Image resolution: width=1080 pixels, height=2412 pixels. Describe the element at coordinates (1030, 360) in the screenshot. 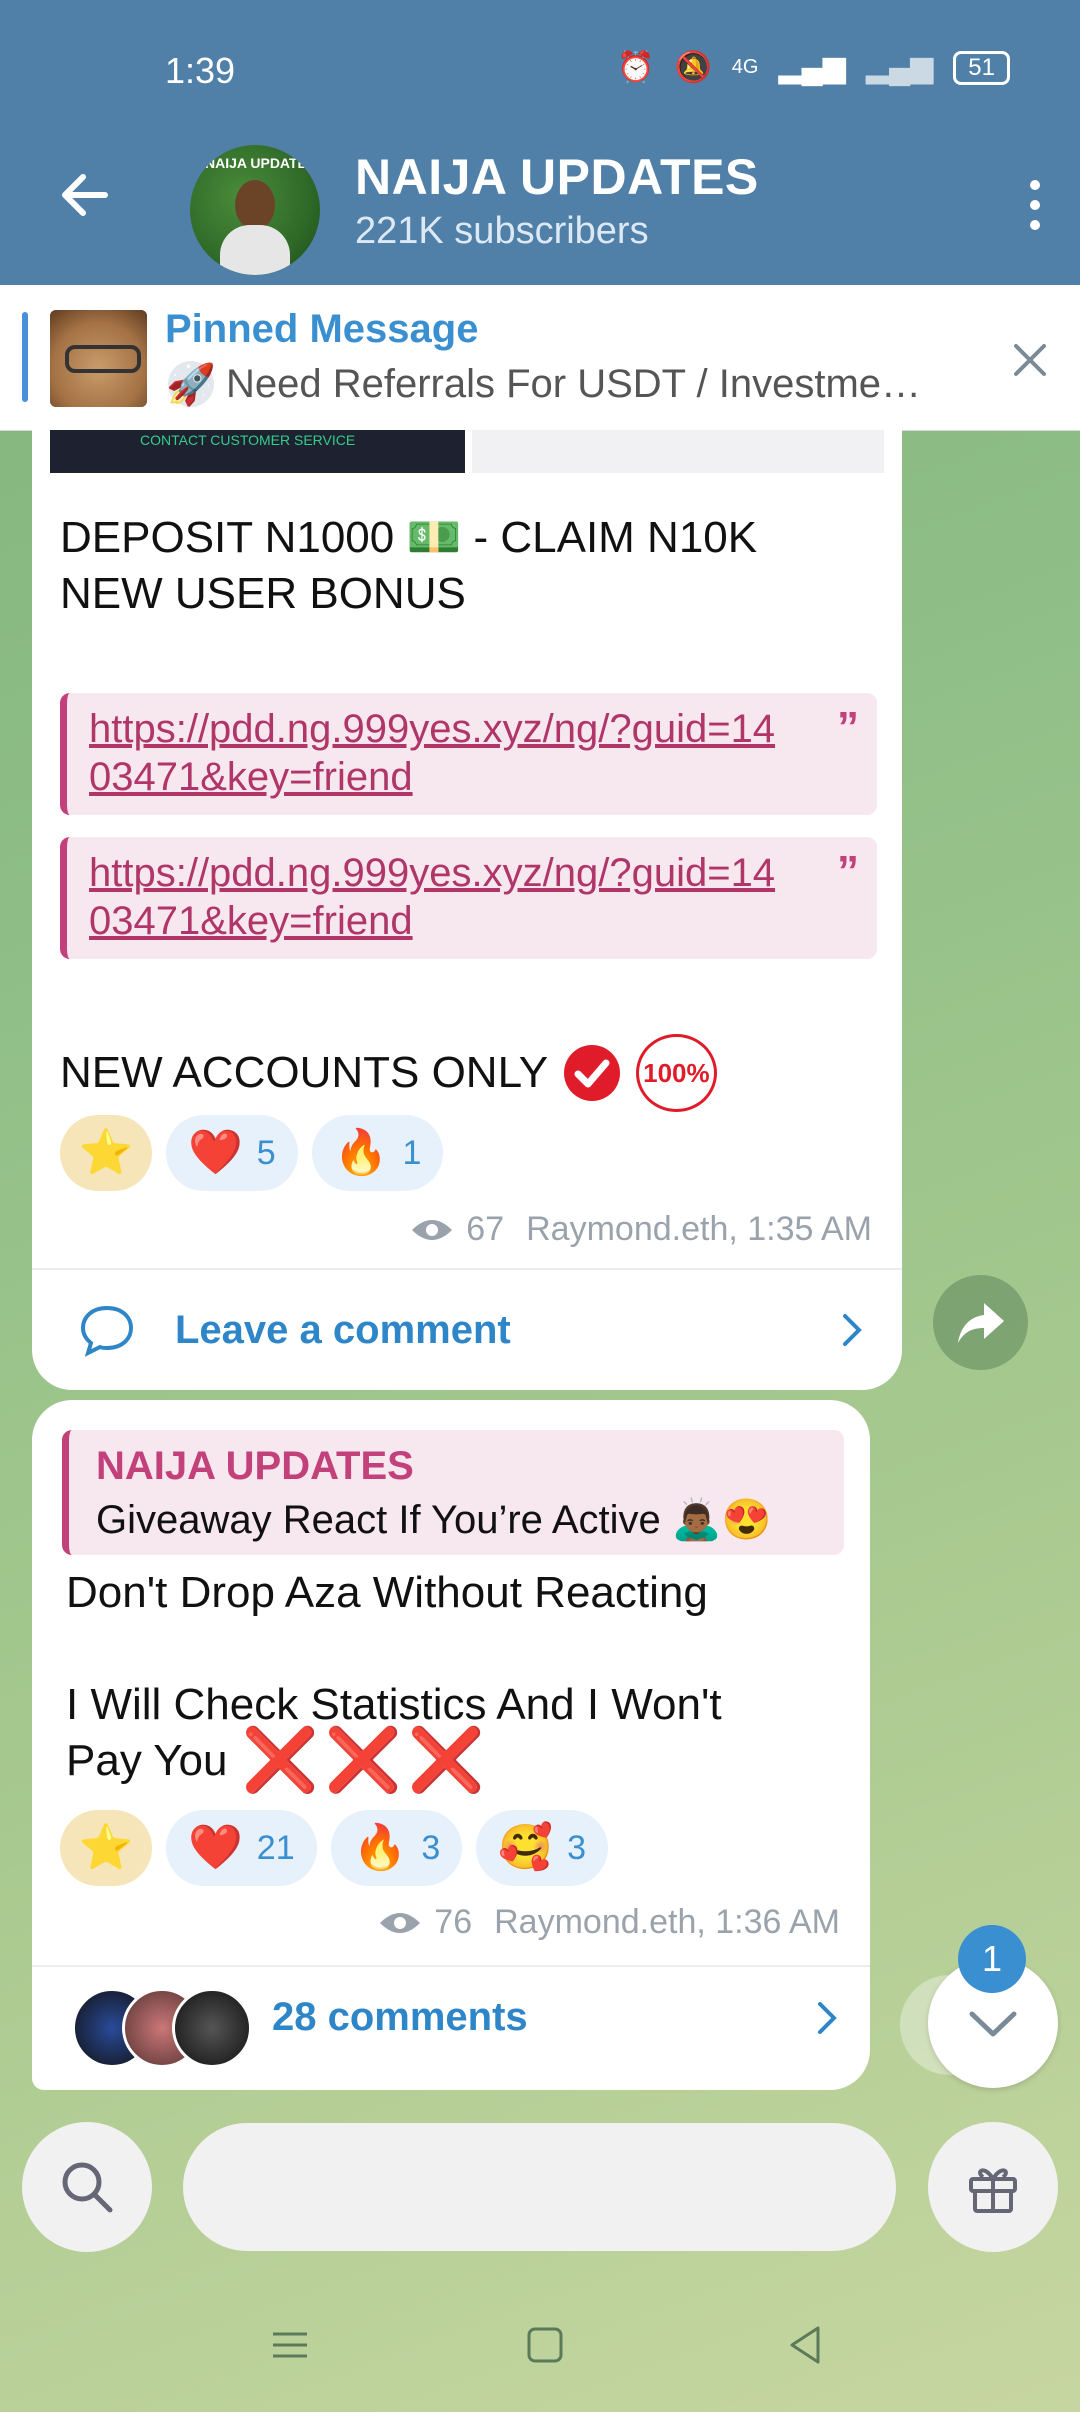

I see `close-icon` at that location.